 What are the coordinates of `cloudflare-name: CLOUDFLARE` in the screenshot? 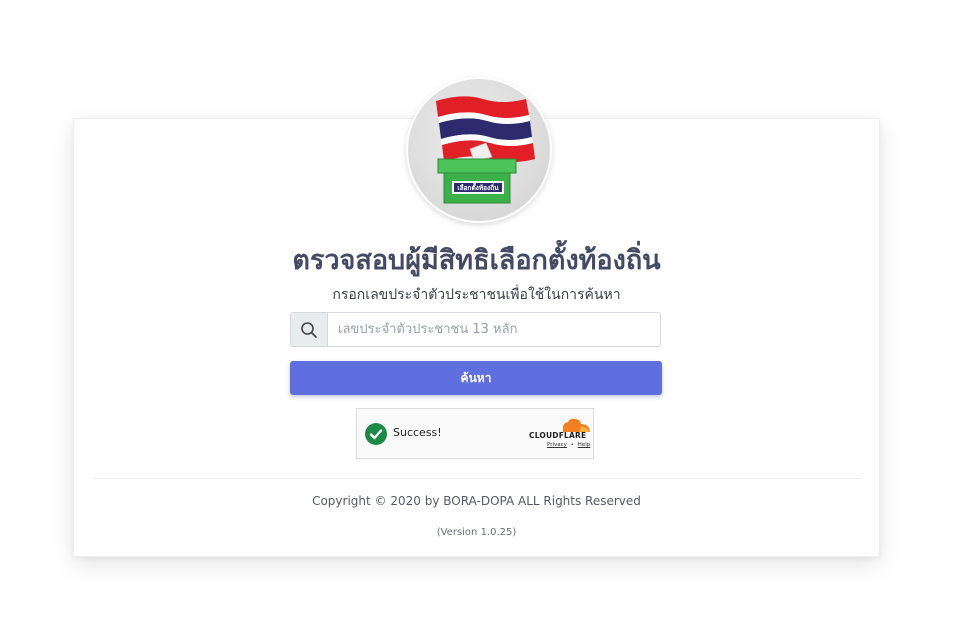 It's located at (558, 435).